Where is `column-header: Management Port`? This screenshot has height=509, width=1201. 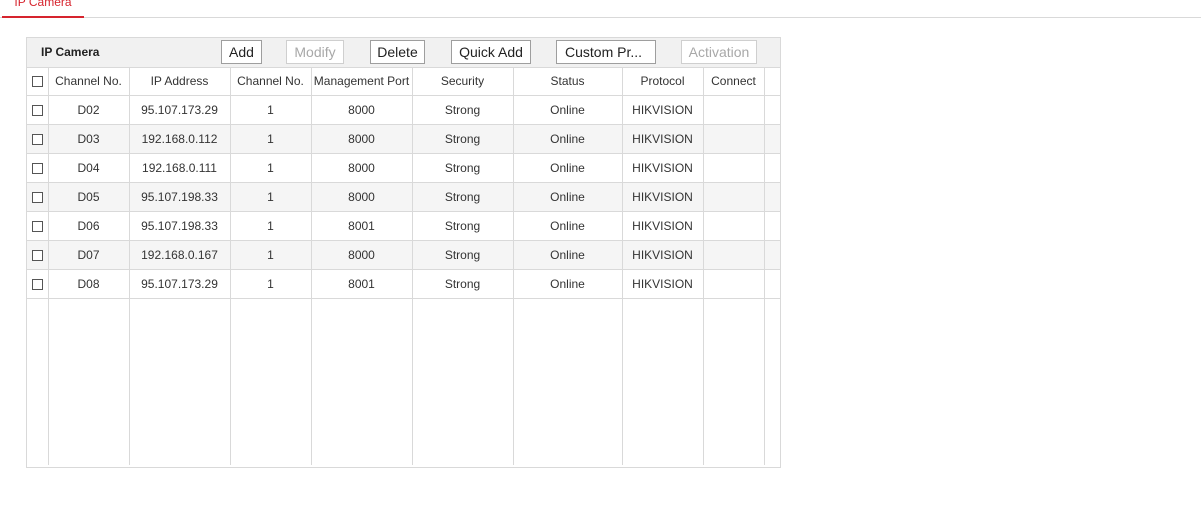
column-header: Management Port is located at coordinates (362, 81).